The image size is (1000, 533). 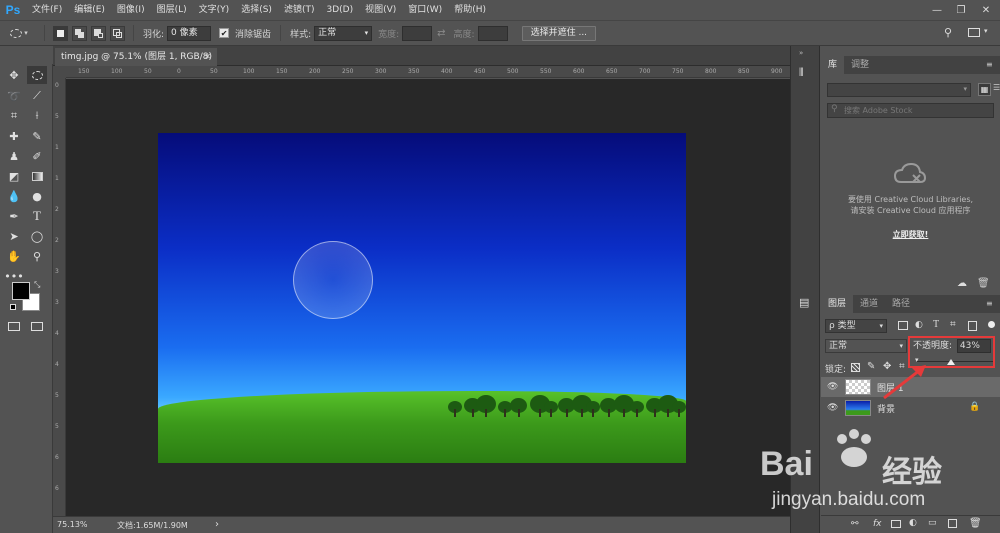 I want to click on menu-view: 视图(V), so click(x=380, y=10).